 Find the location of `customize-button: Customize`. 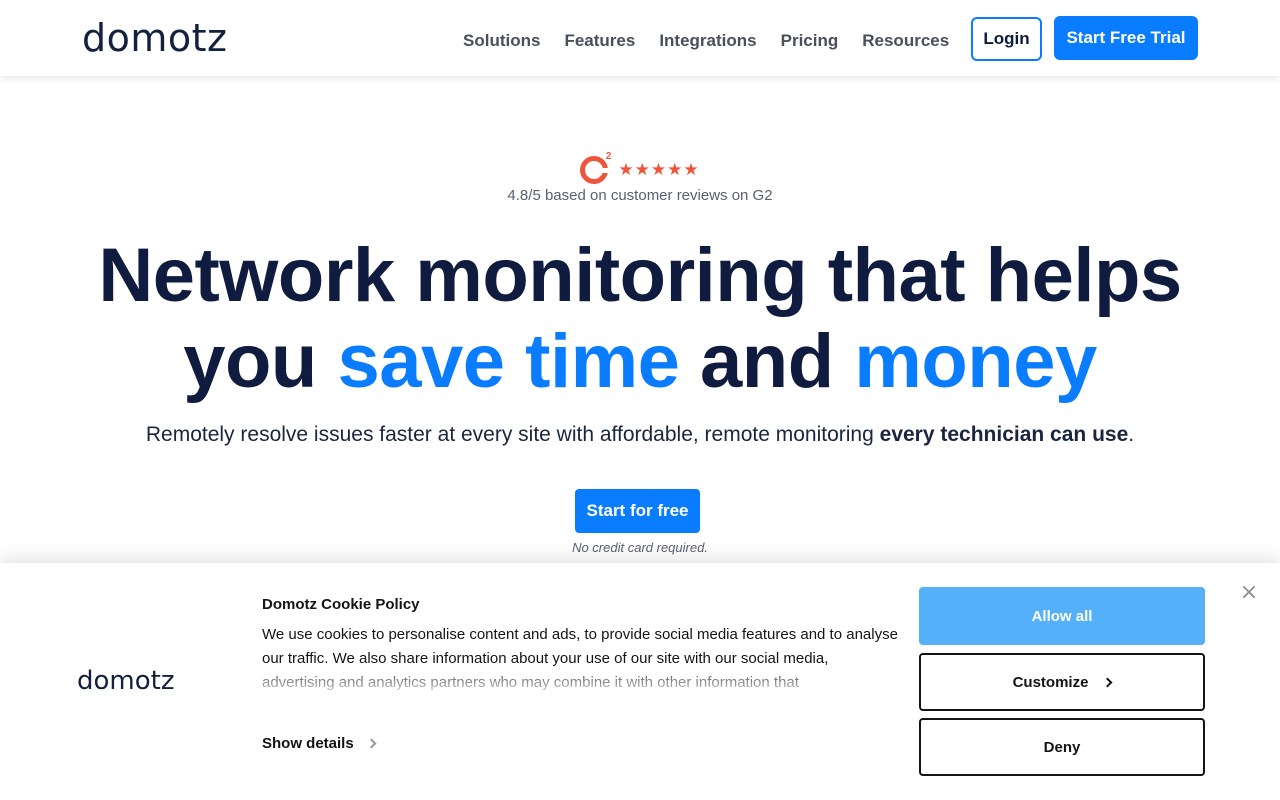

customize-button: Customize is located at coordinates (1062, 682).